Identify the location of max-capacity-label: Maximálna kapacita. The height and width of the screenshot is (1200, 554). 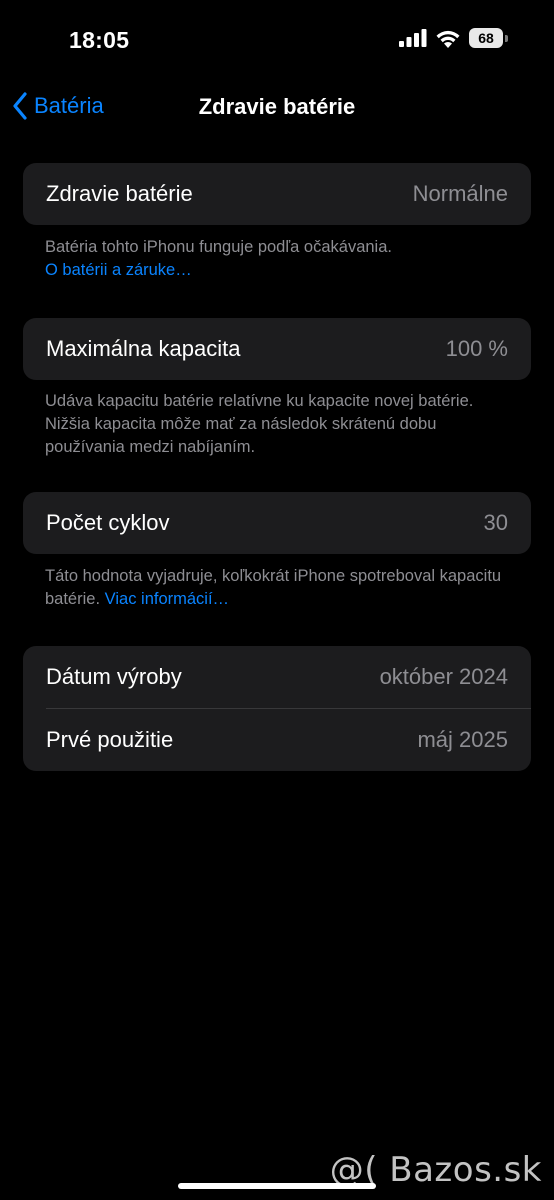
(143, 348).